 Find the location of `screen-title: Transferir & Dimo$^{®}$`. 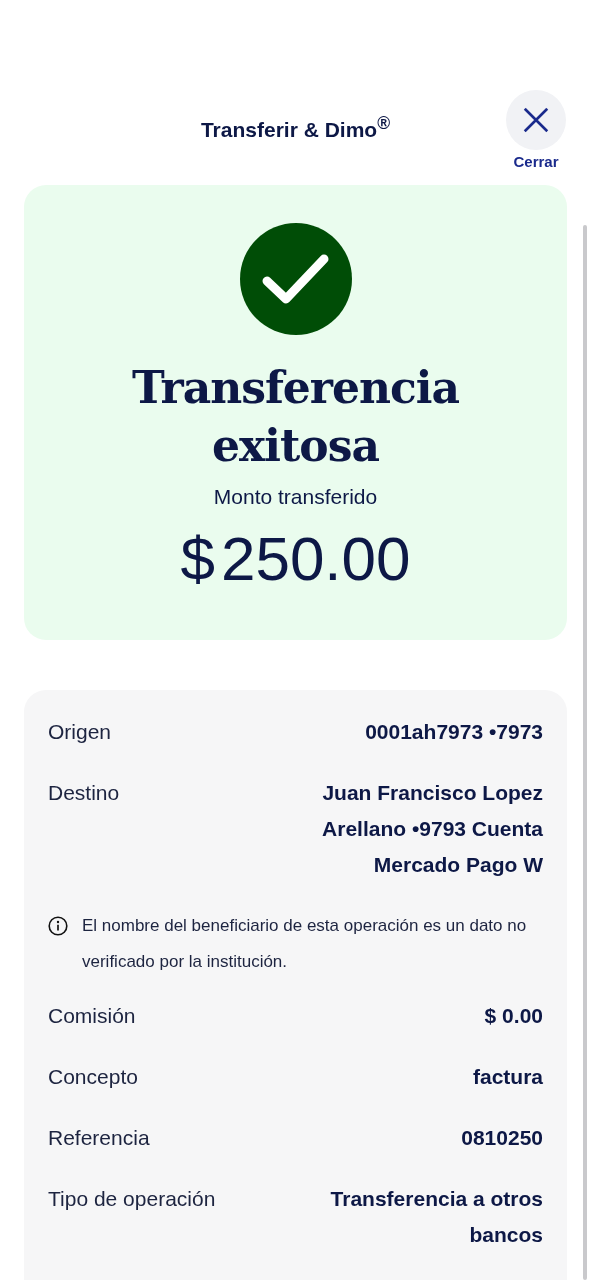

screen-title: Transferir & Dimo$^{®}$ is located at coordinates (295, 126).